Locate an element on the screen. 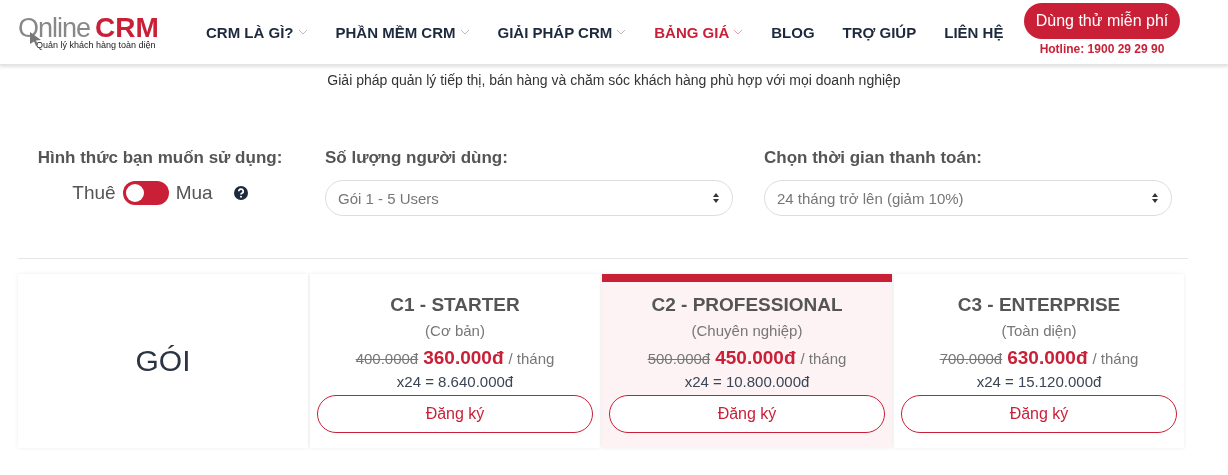 This screenshot has height=475, width=1228. nav-link: BẢNG GIÁ is located at coordinates (699, 32).